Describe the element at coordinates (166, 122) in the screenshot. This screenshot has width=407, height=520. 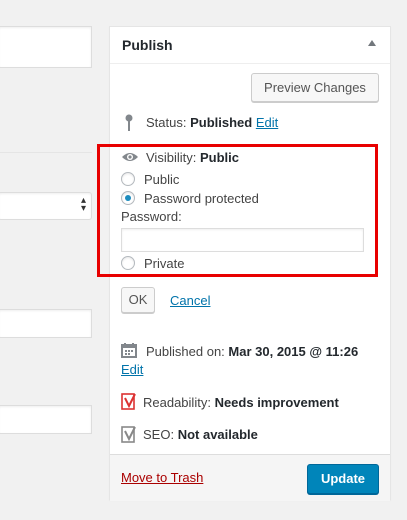
I see `status-label: Status:` at that location.